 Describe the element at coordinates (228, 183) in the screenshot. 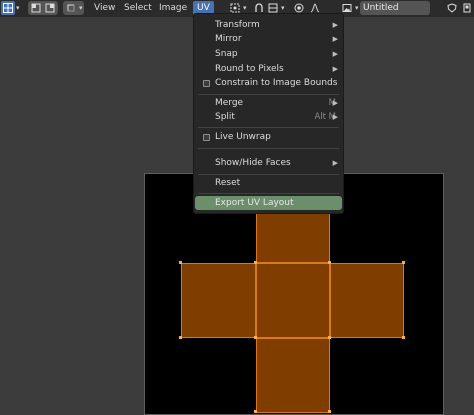

I see `menu-item-label: Reset` at that location.